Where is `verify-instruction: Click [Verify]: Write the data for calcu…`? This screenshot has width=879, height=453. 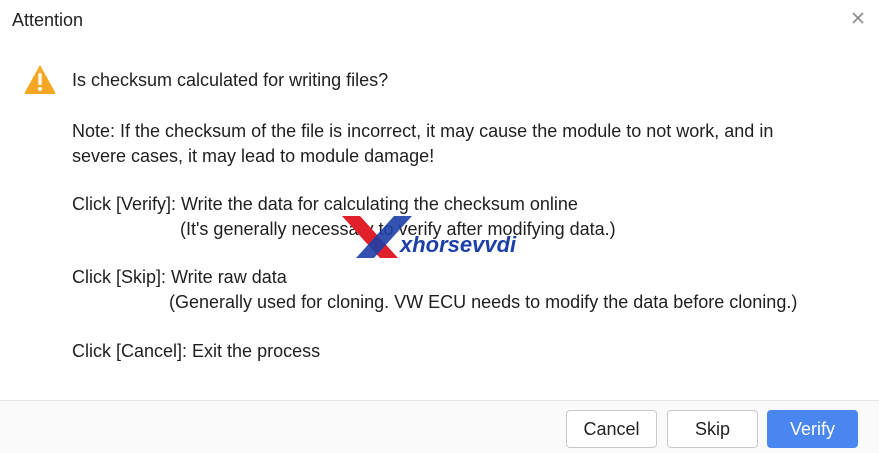
verify-instruction: Click [Verify]: Write the data for calcu… is located at coordinates (325, 204).